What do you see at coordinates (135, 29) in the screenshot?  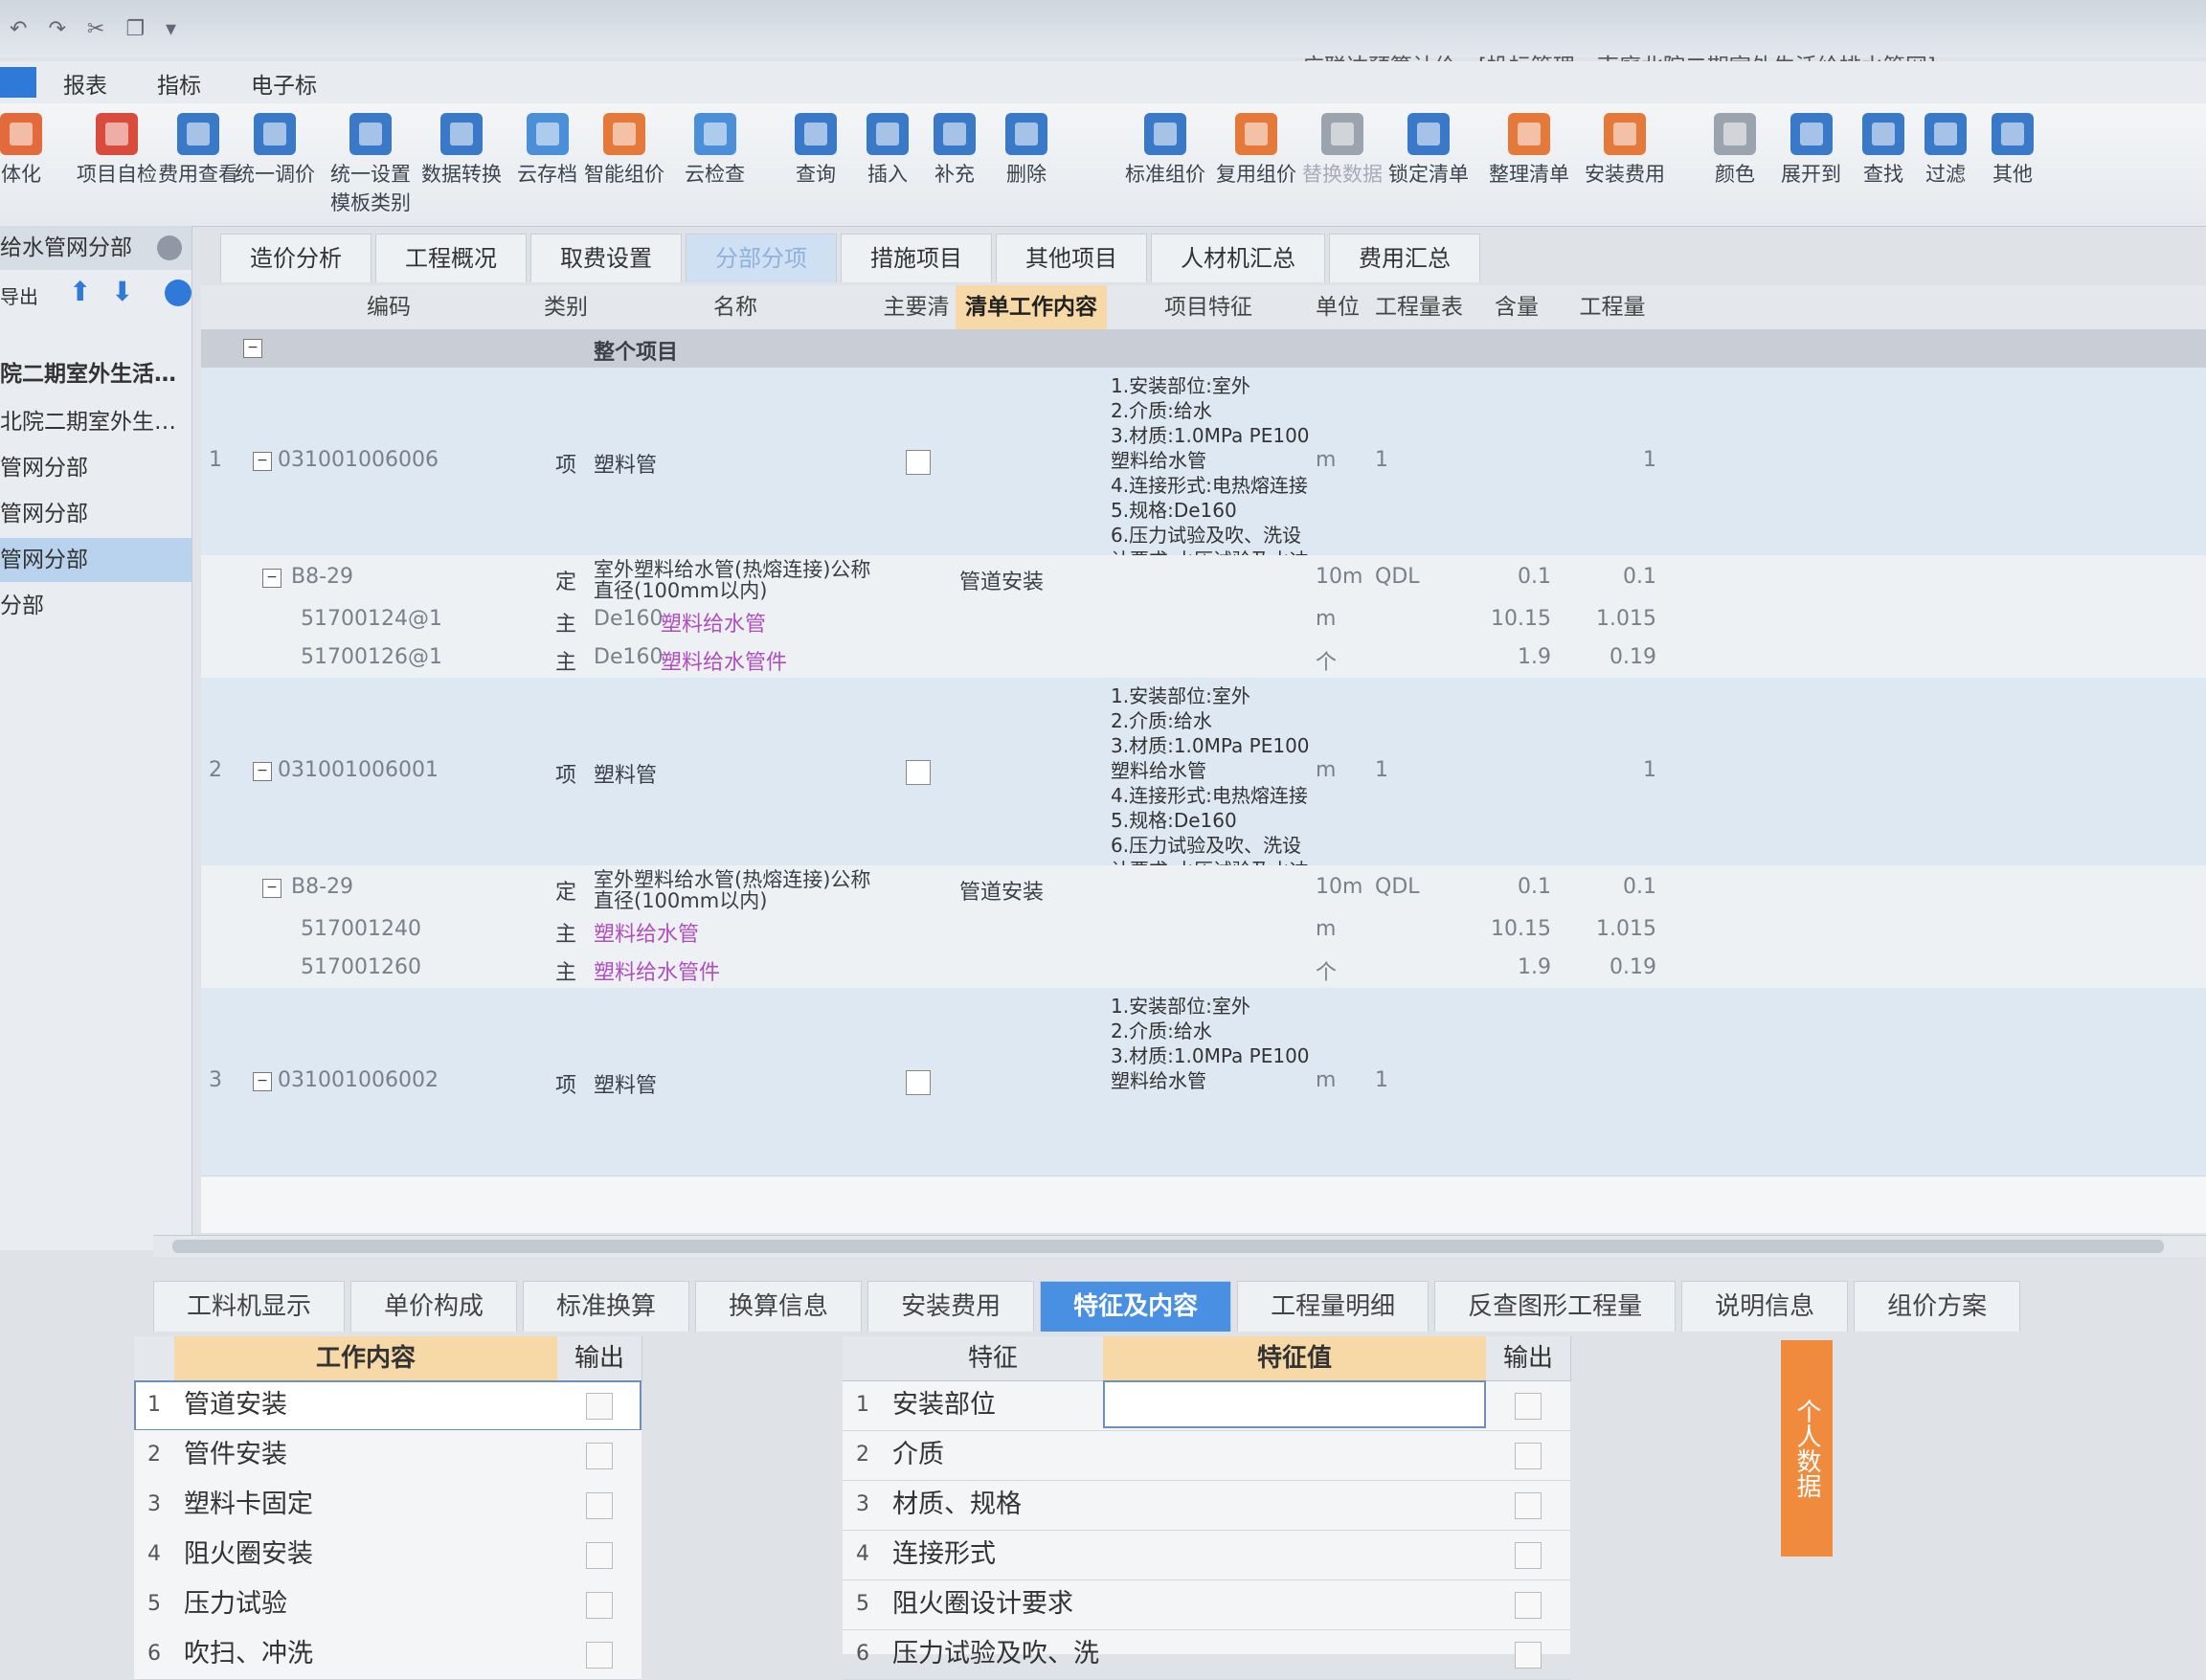 I see `copy-icon: ❐` at bounding box center [135, 29].